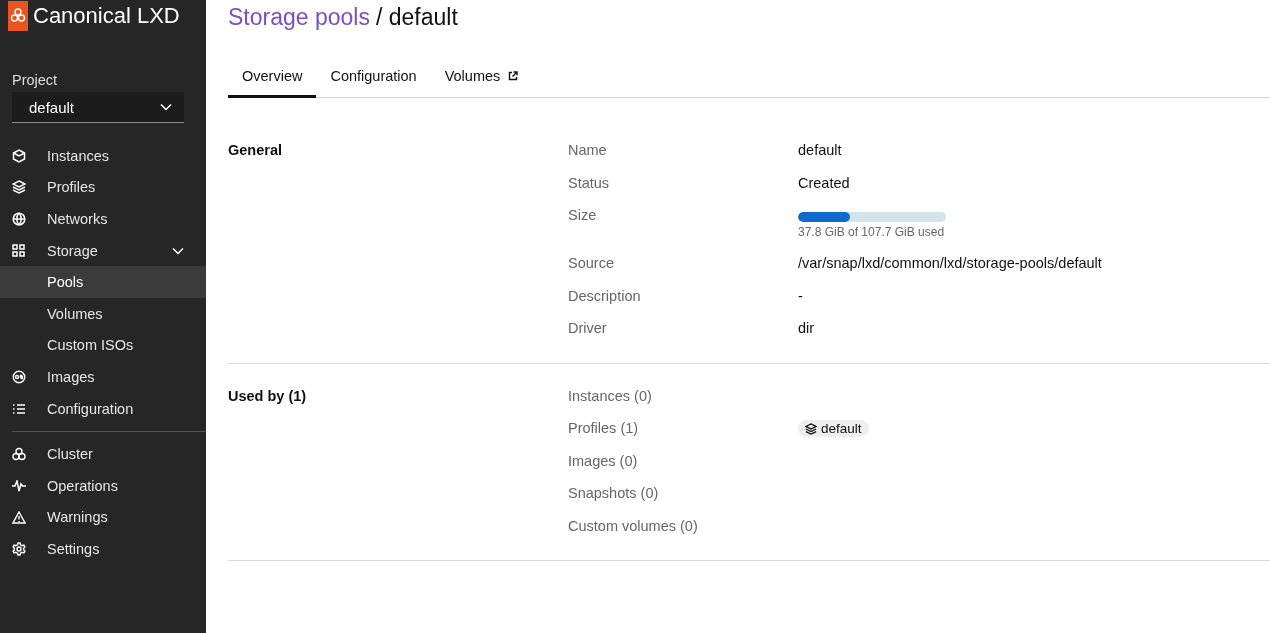  What do you see at coordinates (18, 251) in the screenshot?
I see `grid-icon` at bounding box center [18, 251].